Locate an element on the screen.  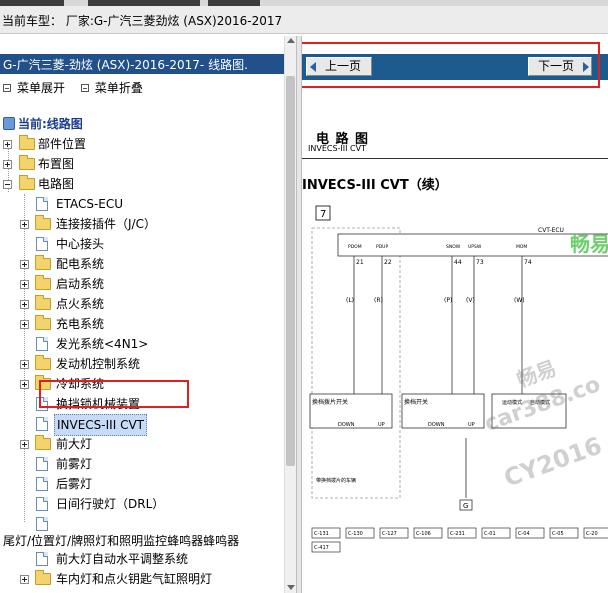
pin-label: UPSW is located at coordinates (475, 247).